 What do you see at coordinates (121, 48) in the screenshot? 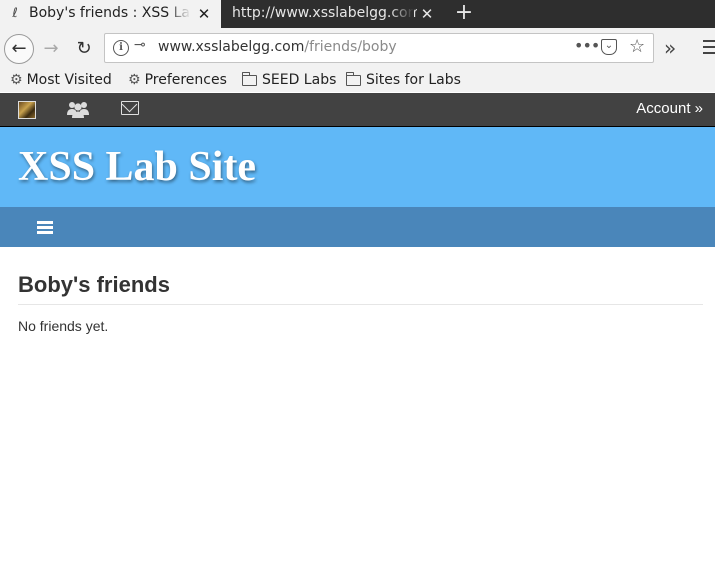
I see `site-info-icon: i` at bounding box center [121, 48].